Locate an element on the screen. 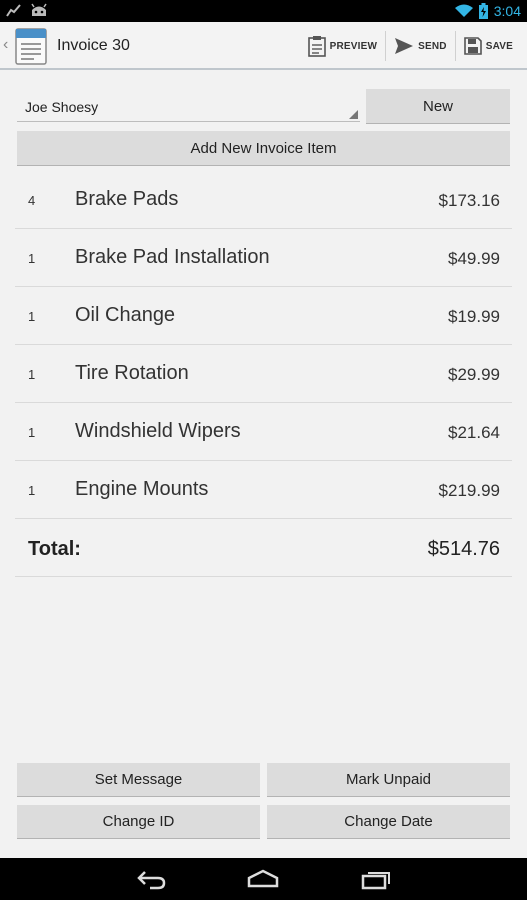 The width and height of the screenshot is (527, 900). add-invoice-item-button: Add New Invoice Item is located at coordinates (263, 148).